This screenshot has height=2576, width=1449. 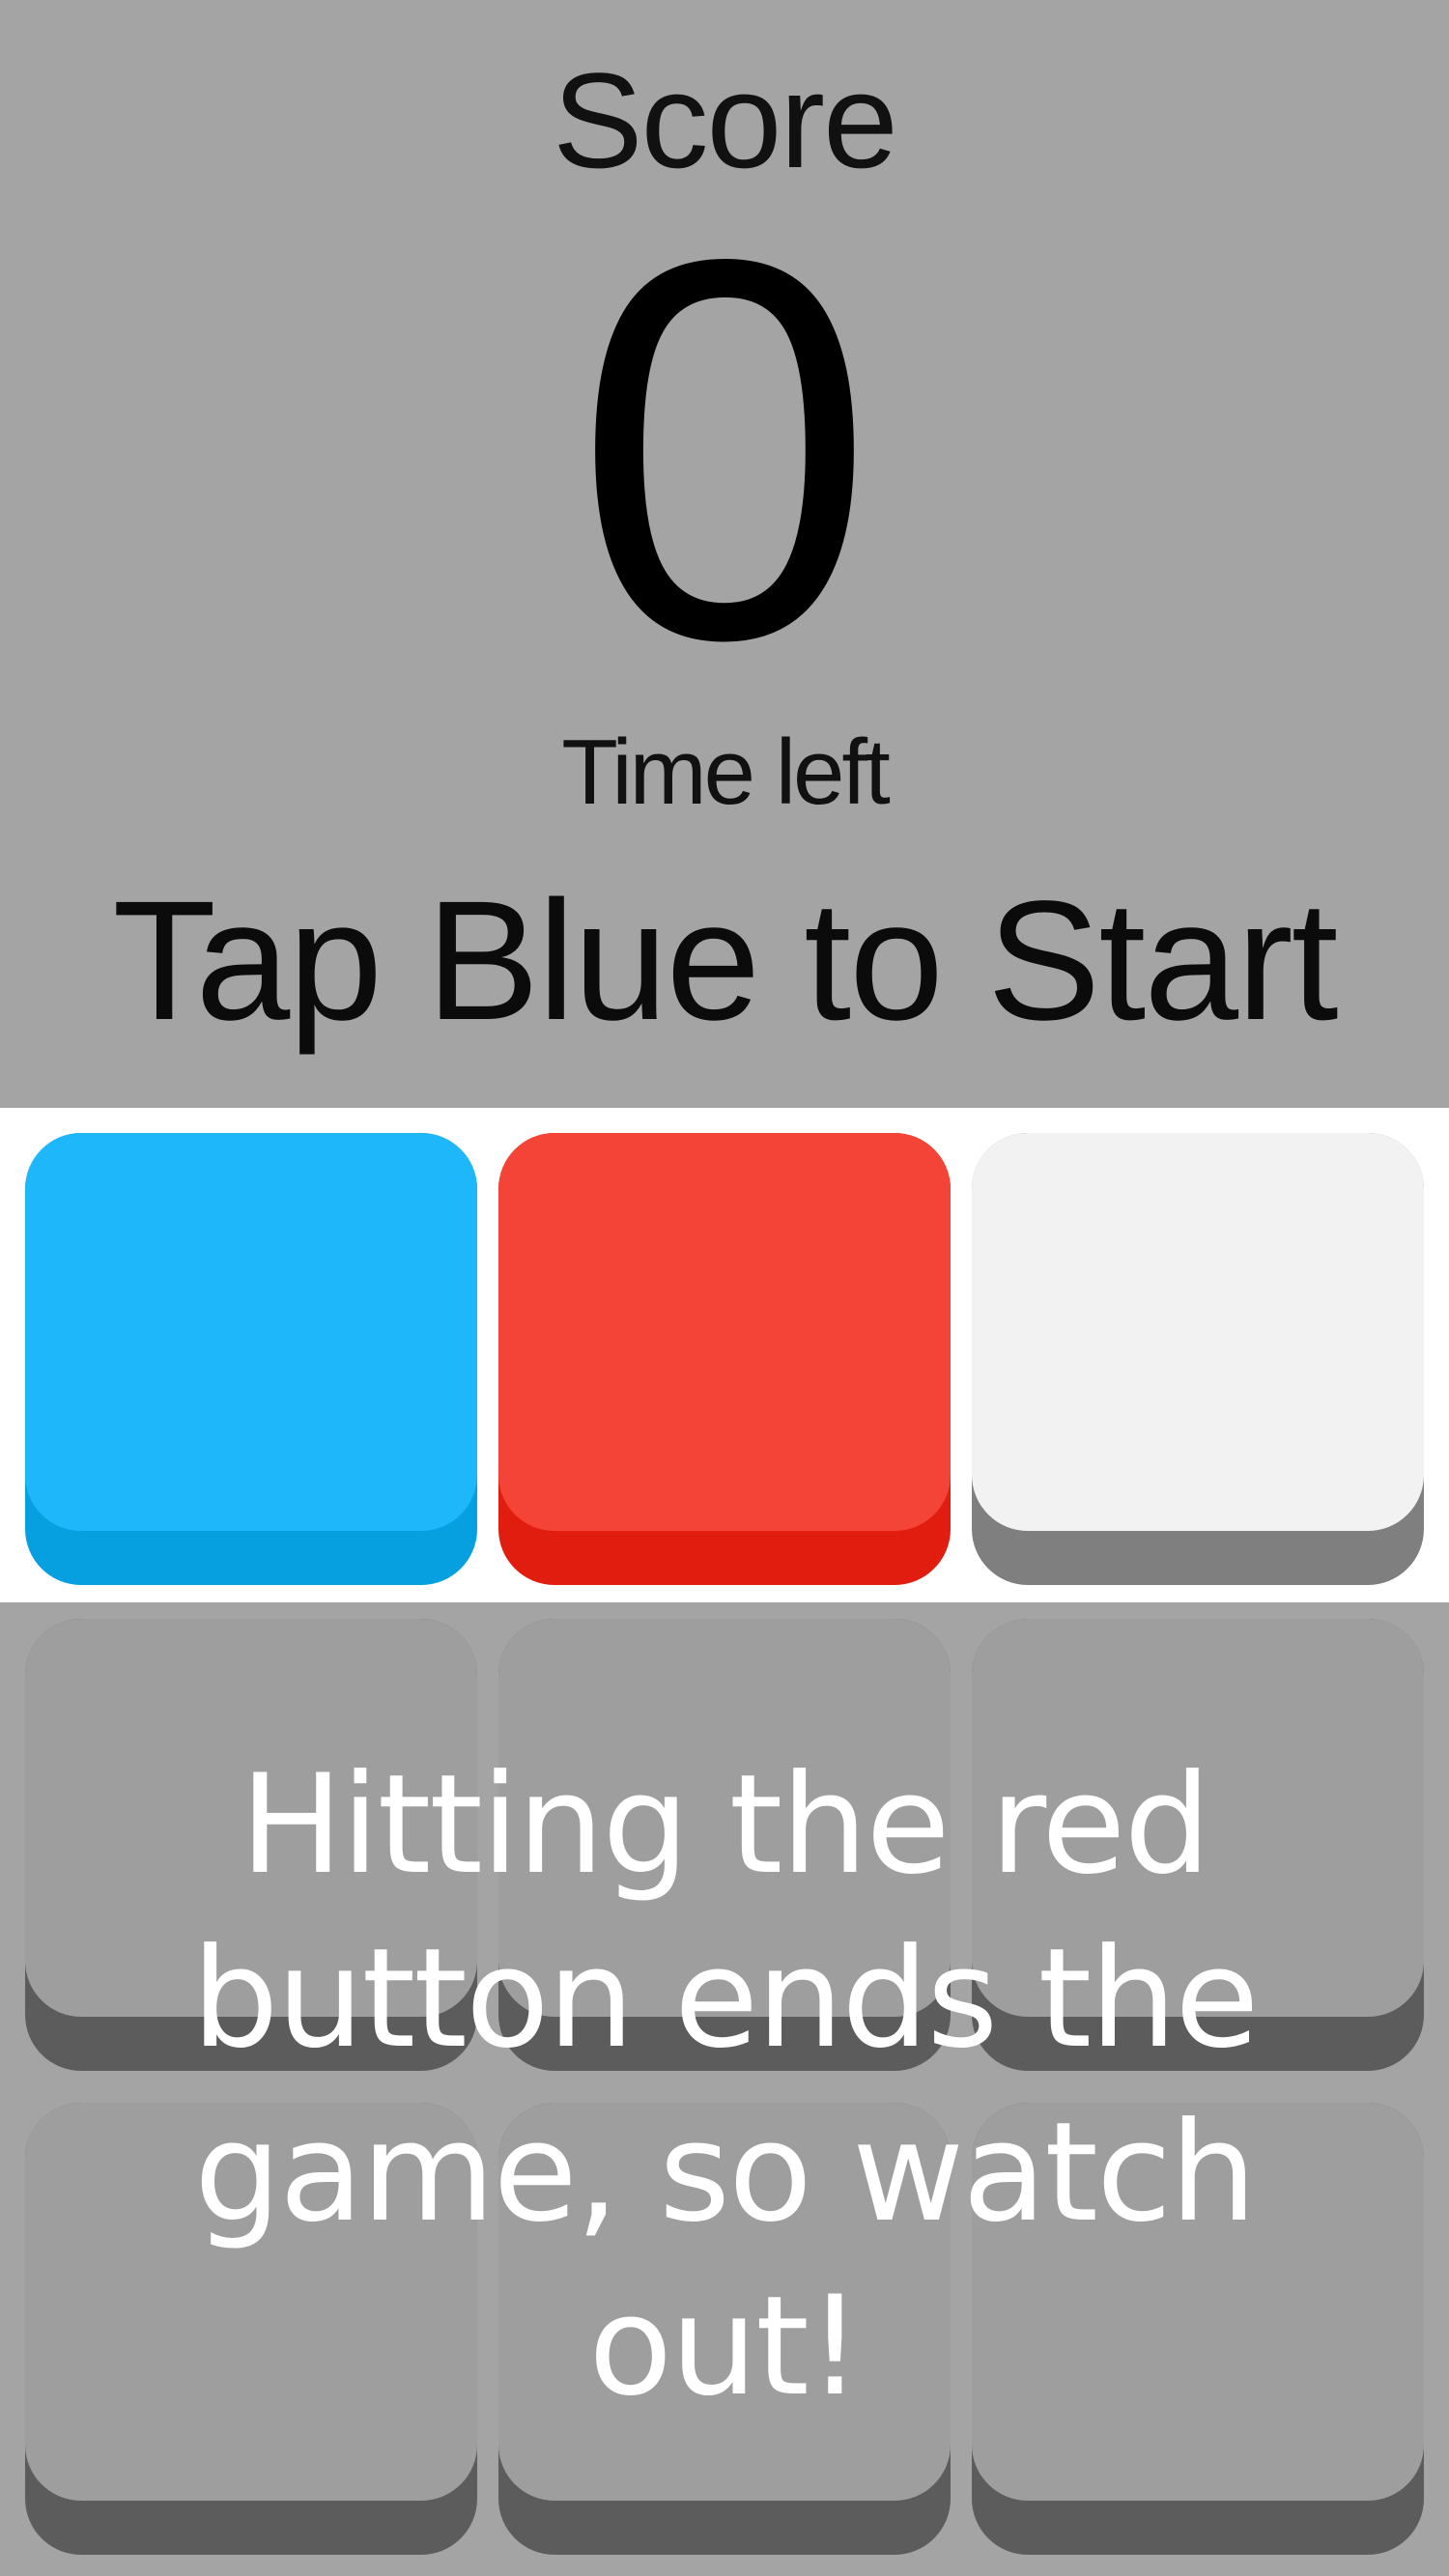 What do you see at coordinates (1198, 1332) in the screenshot?
I see `white-tile-face` at bounding box center [1198, 1332].